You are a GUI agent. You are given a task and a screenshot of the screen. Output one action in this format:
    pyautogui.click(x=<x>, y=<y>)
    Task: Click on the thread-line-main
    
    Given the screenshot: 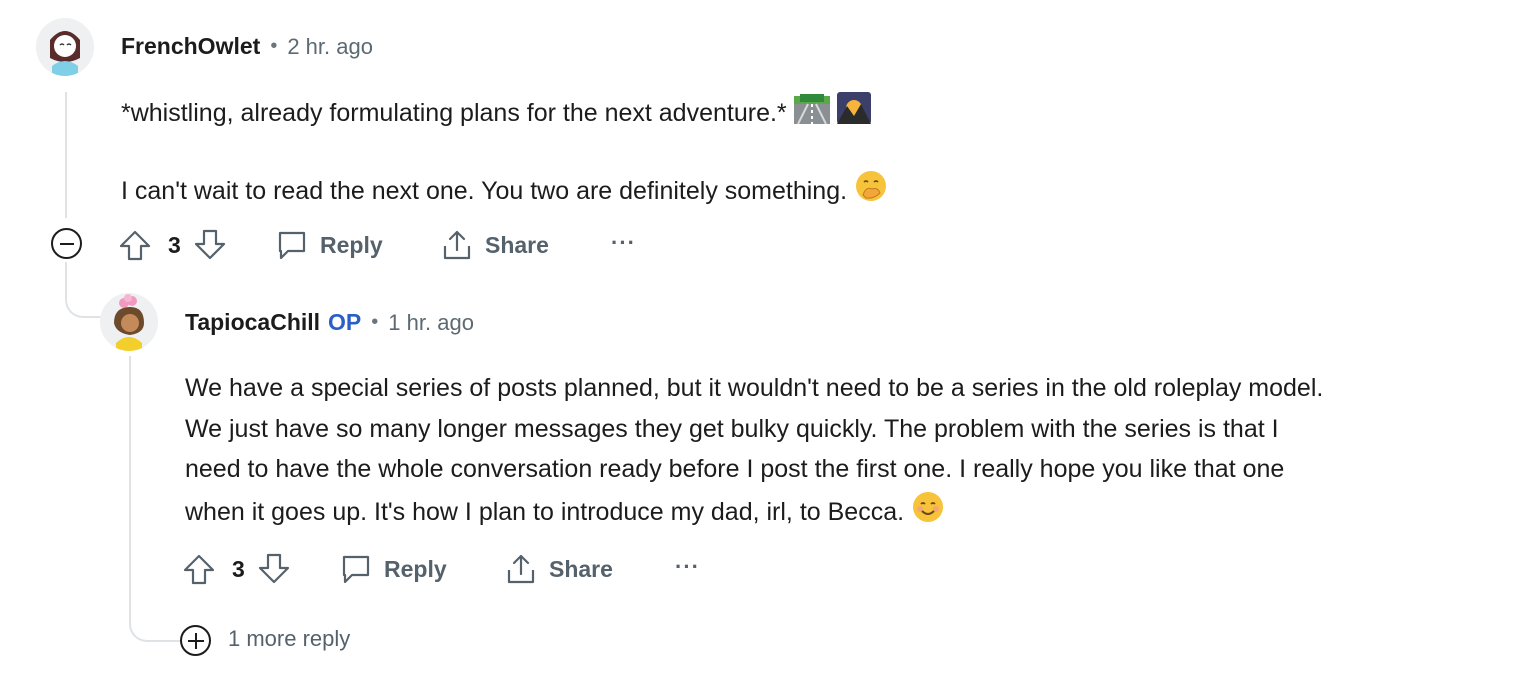 What is the action you would take?
    pyautogui.click(x=66, y=155)
    